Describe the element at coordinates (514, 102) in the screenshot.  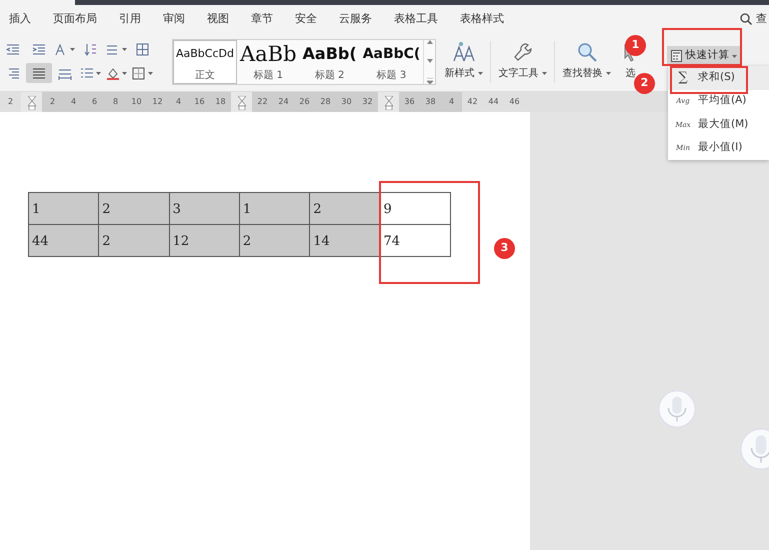
I see `ruler-number: 46` at that location.